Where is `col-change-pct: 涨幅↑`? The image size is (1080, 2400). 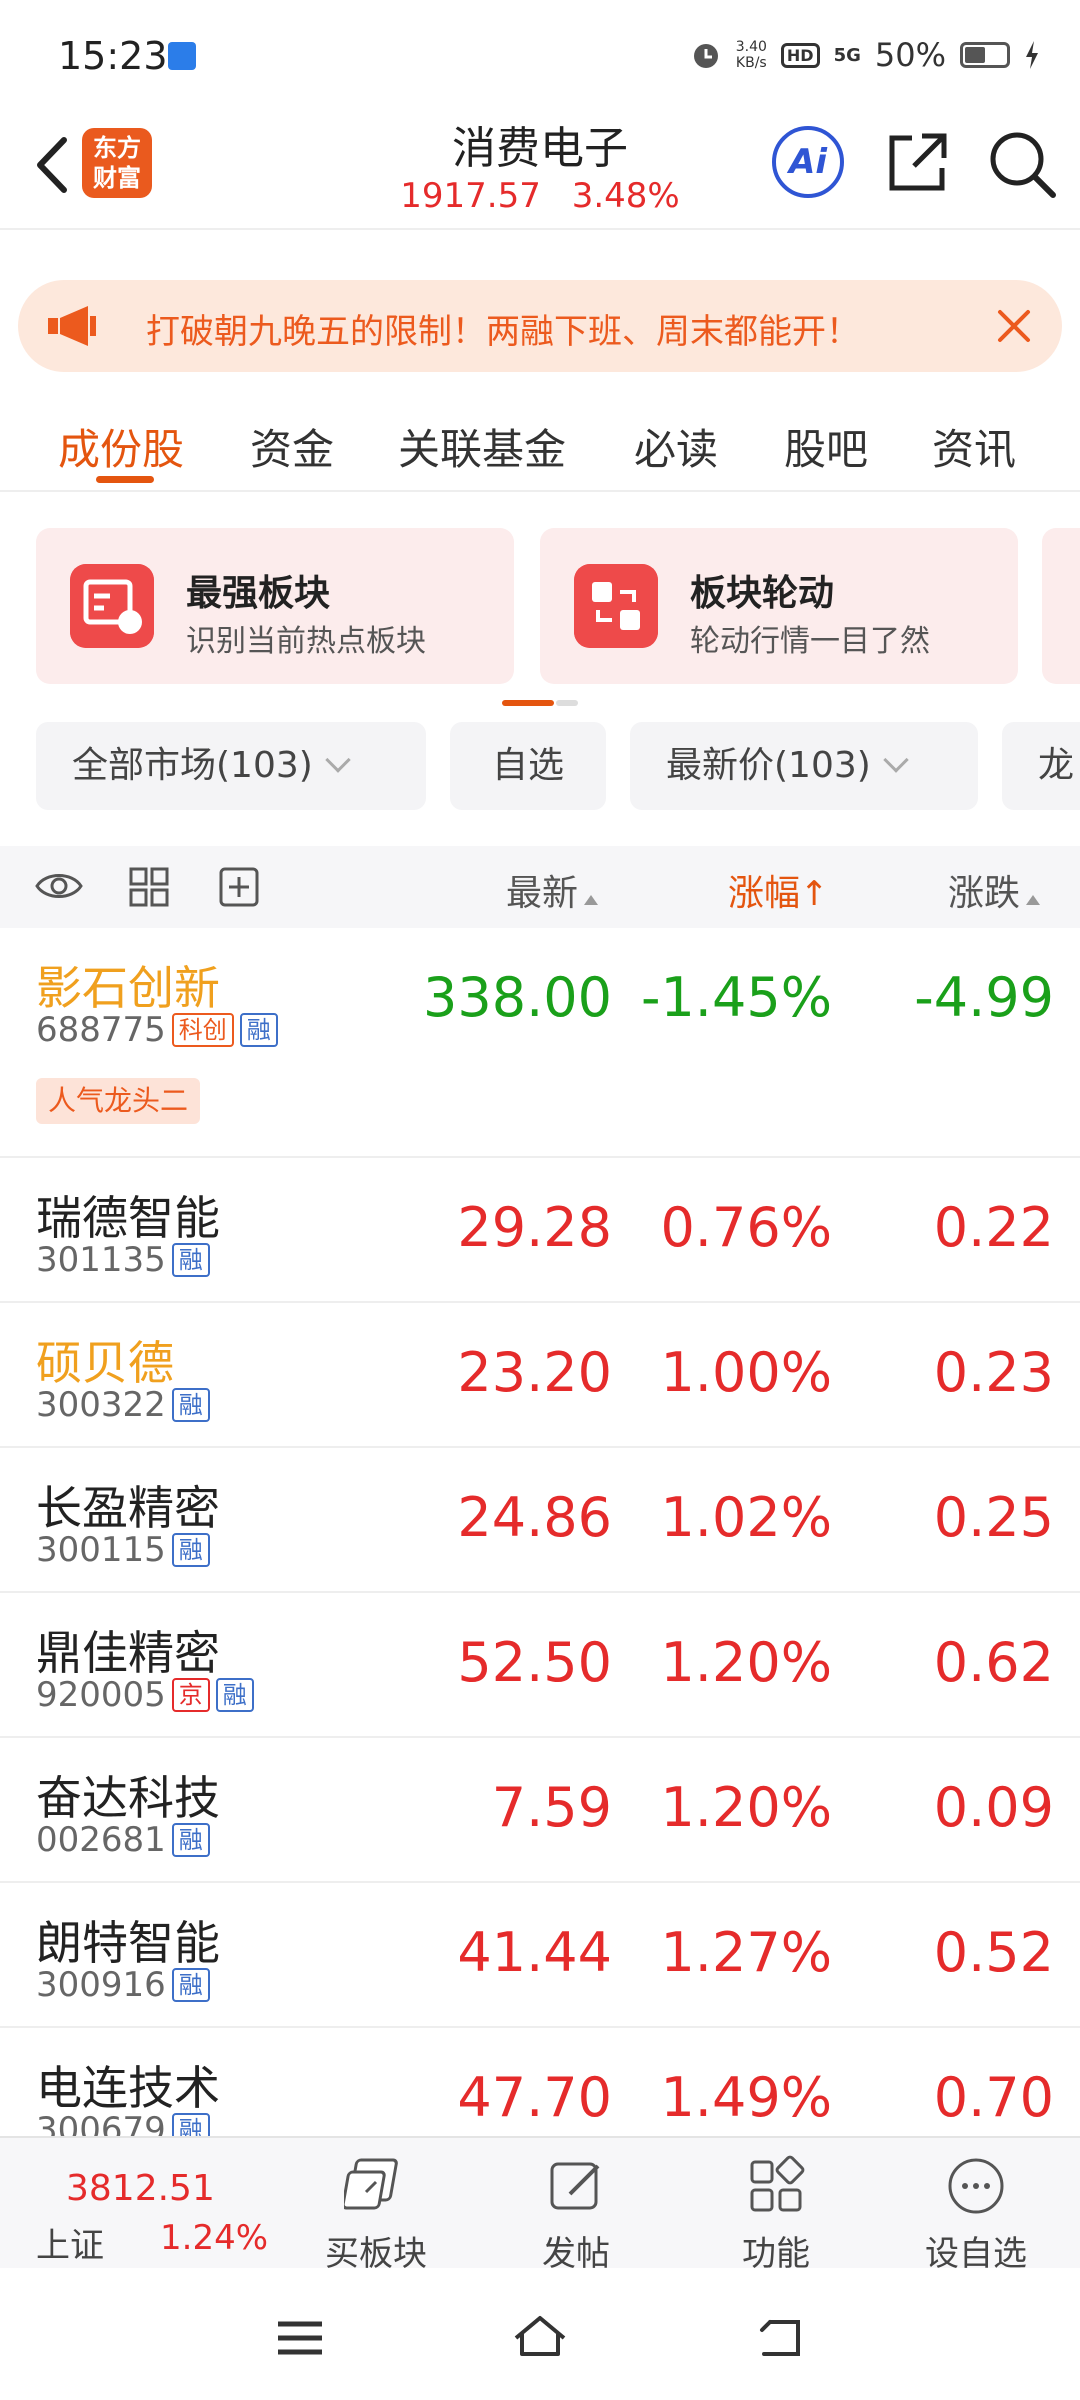
col-change-pct: 涨幅↑ is located at coordinates (778, 890).